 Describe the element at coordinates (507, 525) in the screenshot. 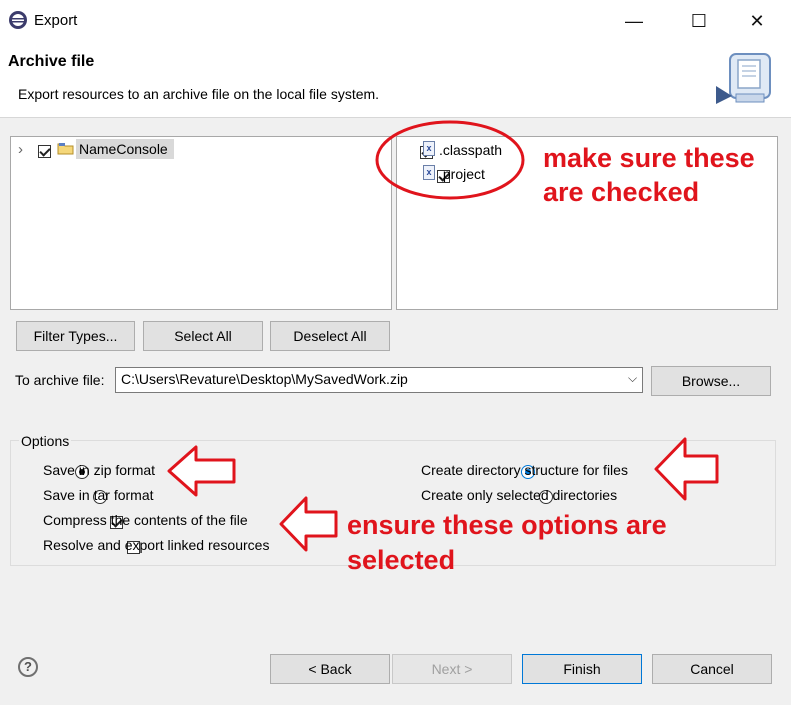

I see `annotation-text: ensure these options are` at that location.